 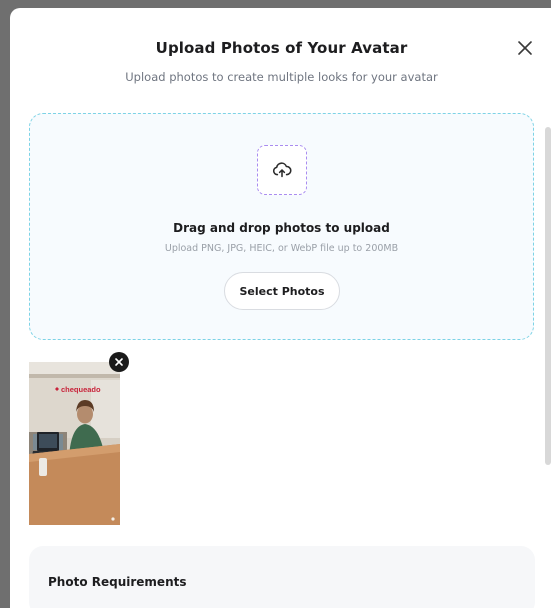 I want to click on remove-photo-icon, so click(x=119, y=362).